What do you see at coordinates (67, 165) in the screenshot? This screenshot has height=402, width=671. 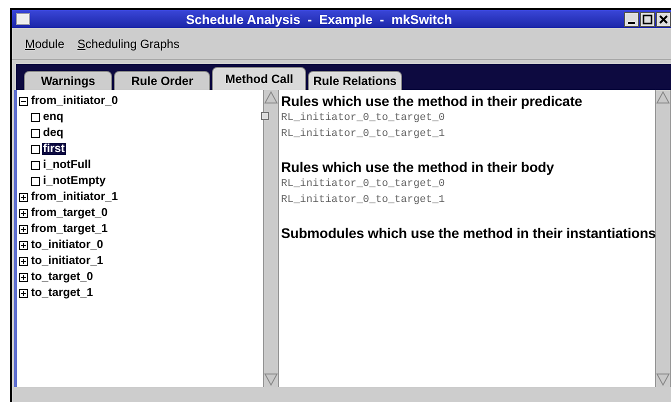 I see `tree-item: i_notFull` at bounding box center [67, 165].